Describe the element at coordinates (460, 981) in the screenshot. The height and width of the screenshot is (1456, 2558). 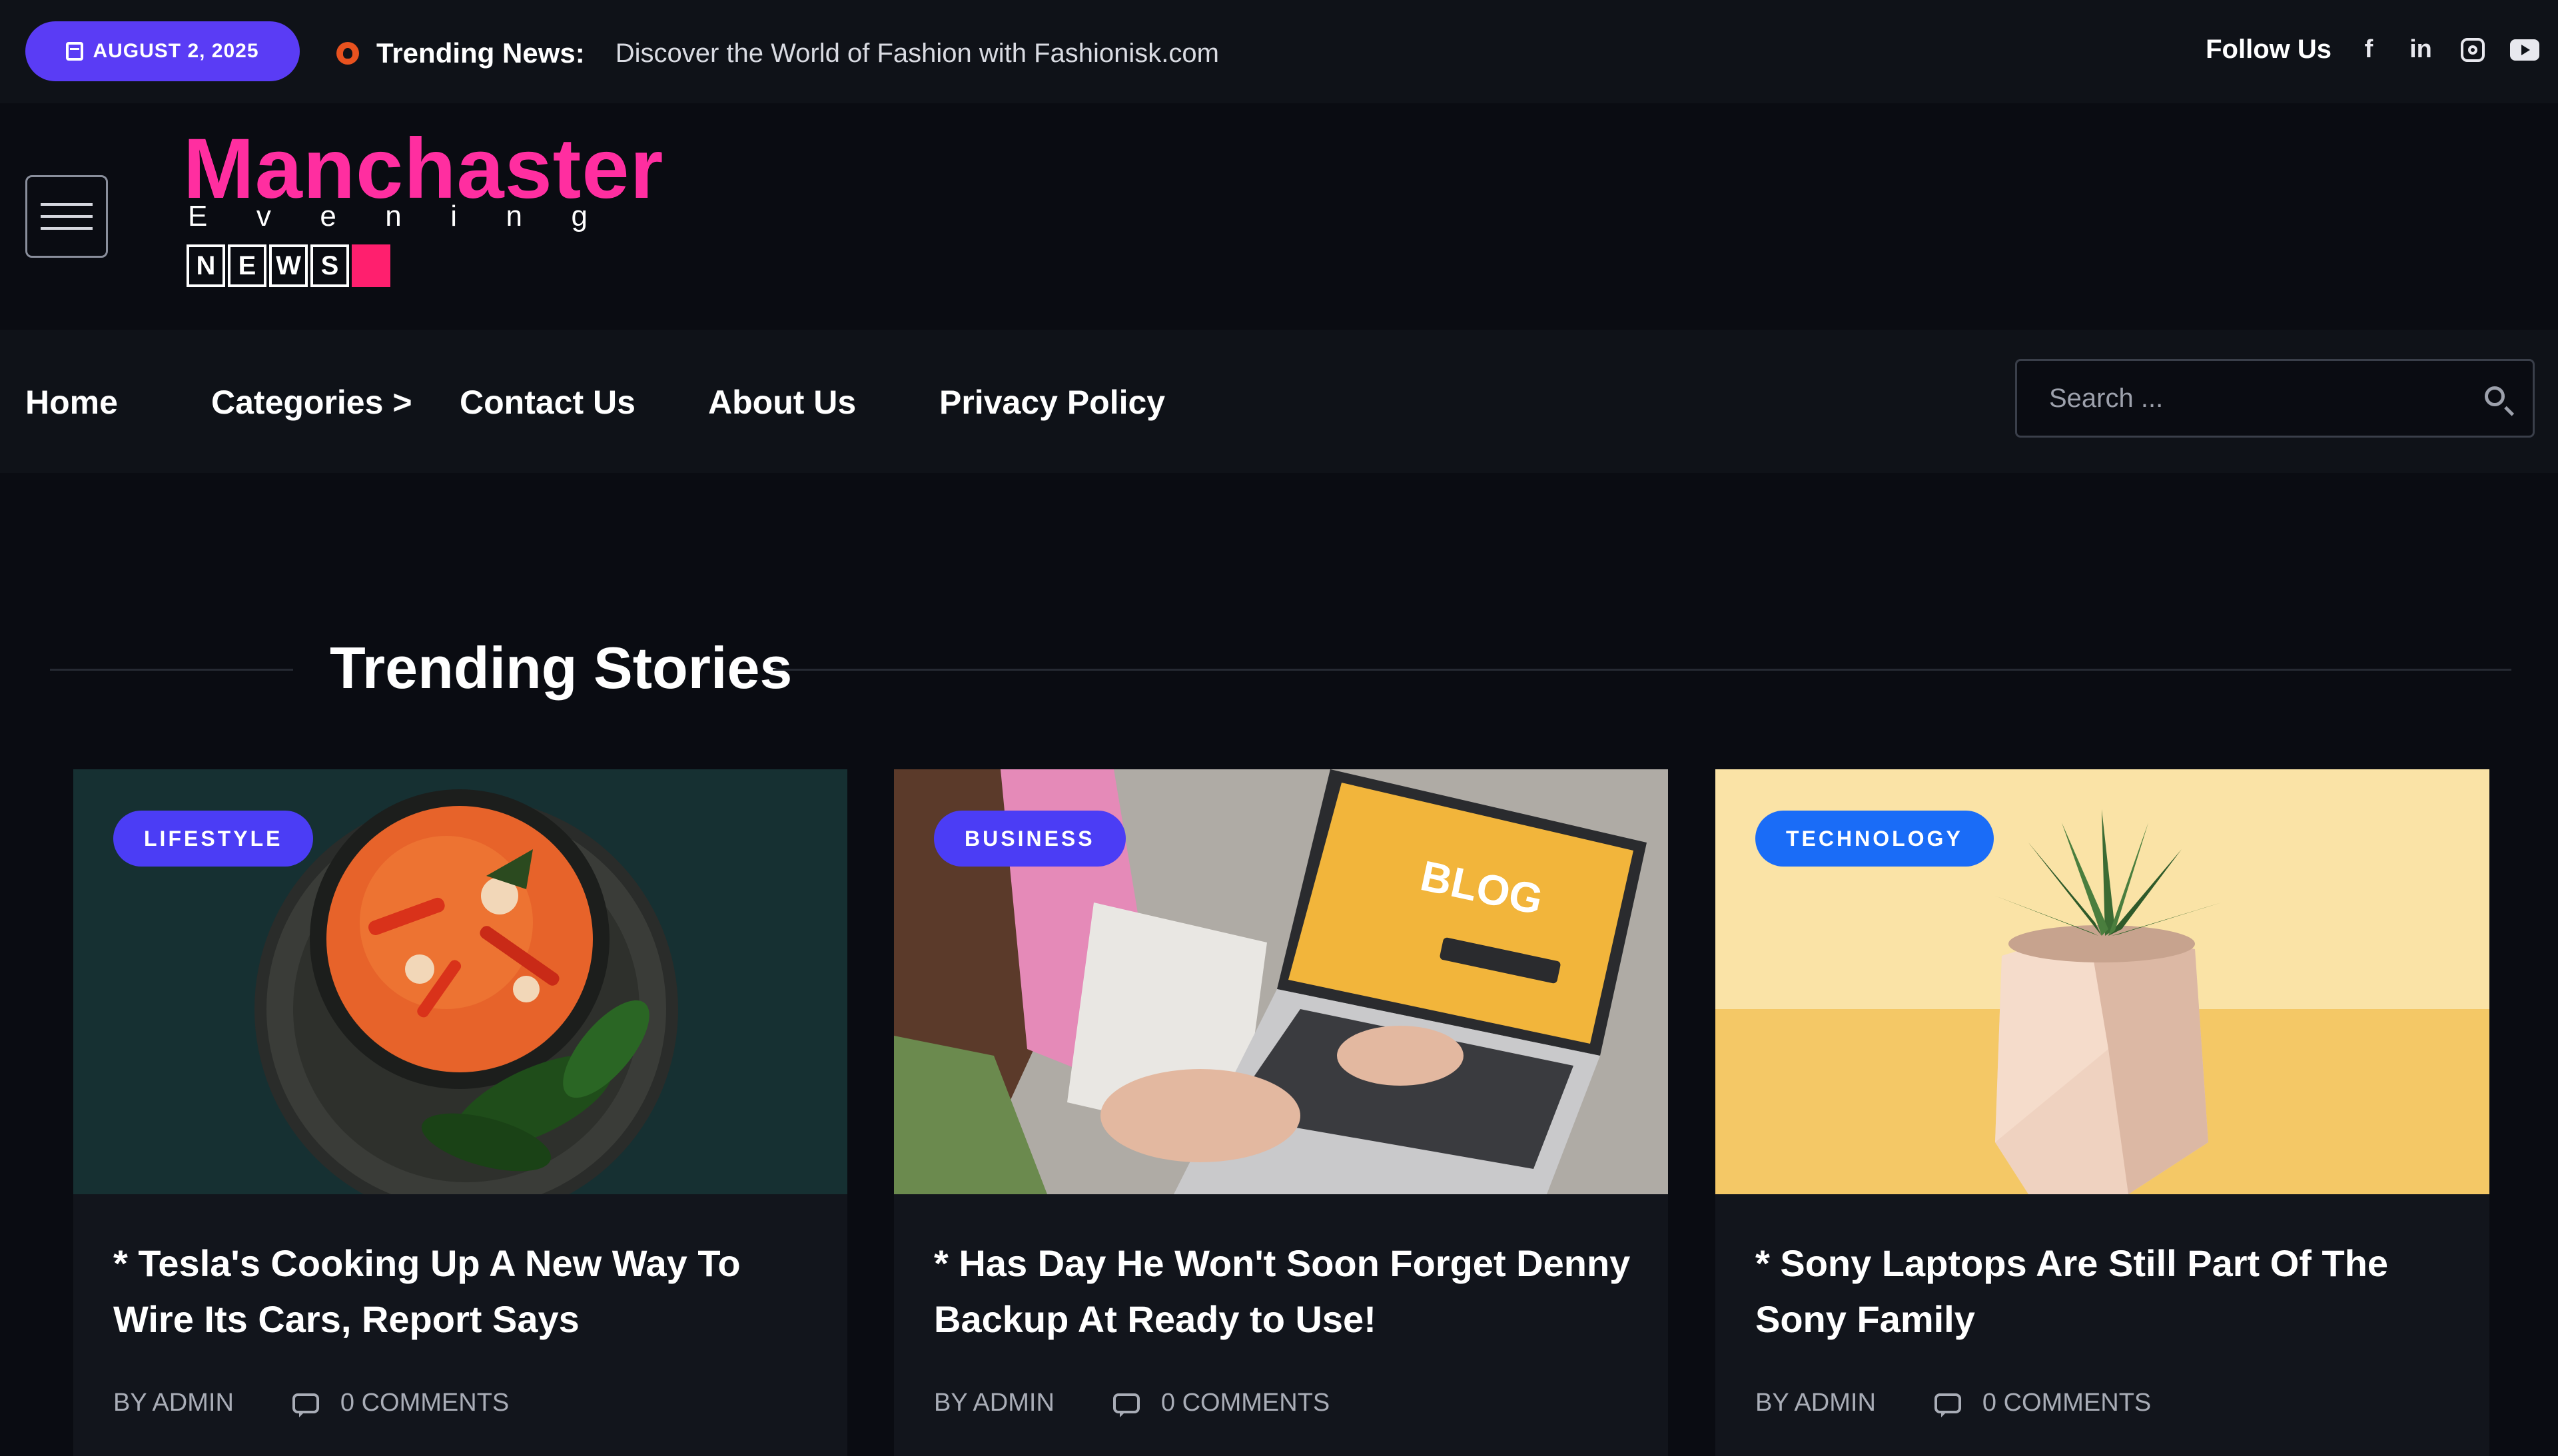
I see `story-image-soup: LIFESTYLE` at that location.